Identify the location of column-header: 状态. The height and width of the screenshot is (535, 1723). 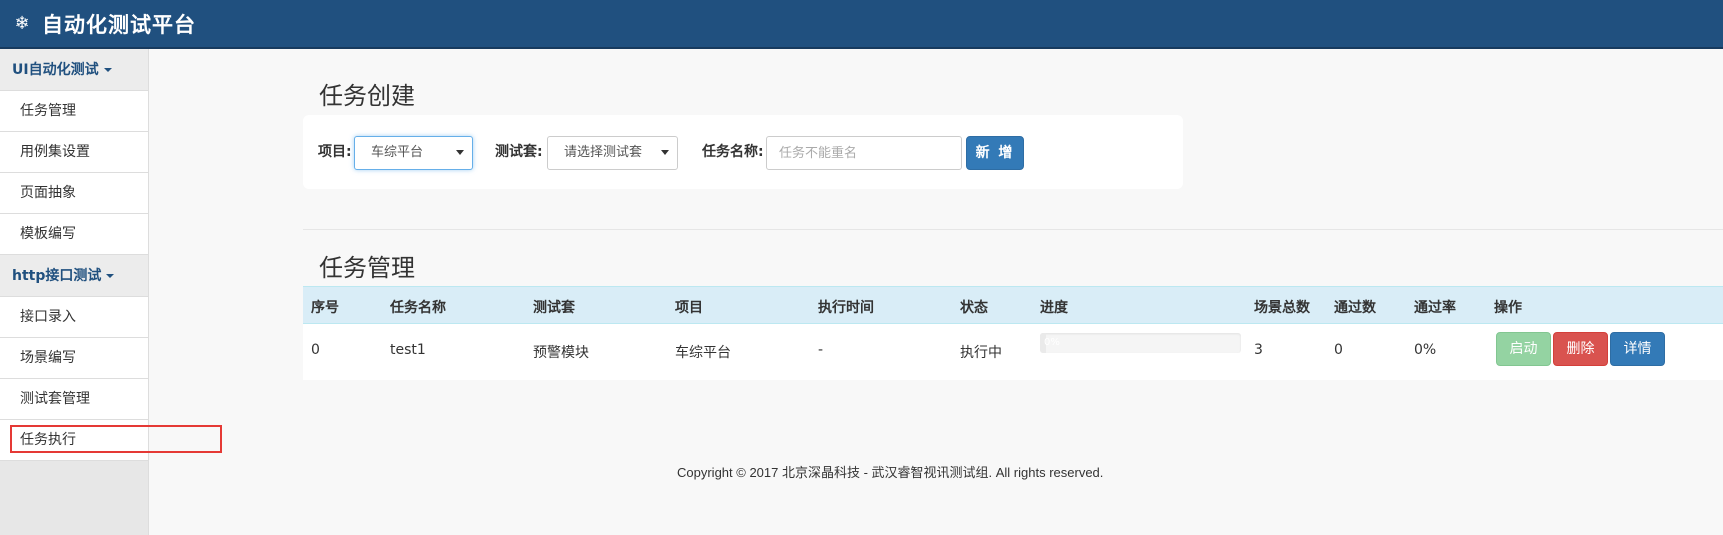
(974, 308).